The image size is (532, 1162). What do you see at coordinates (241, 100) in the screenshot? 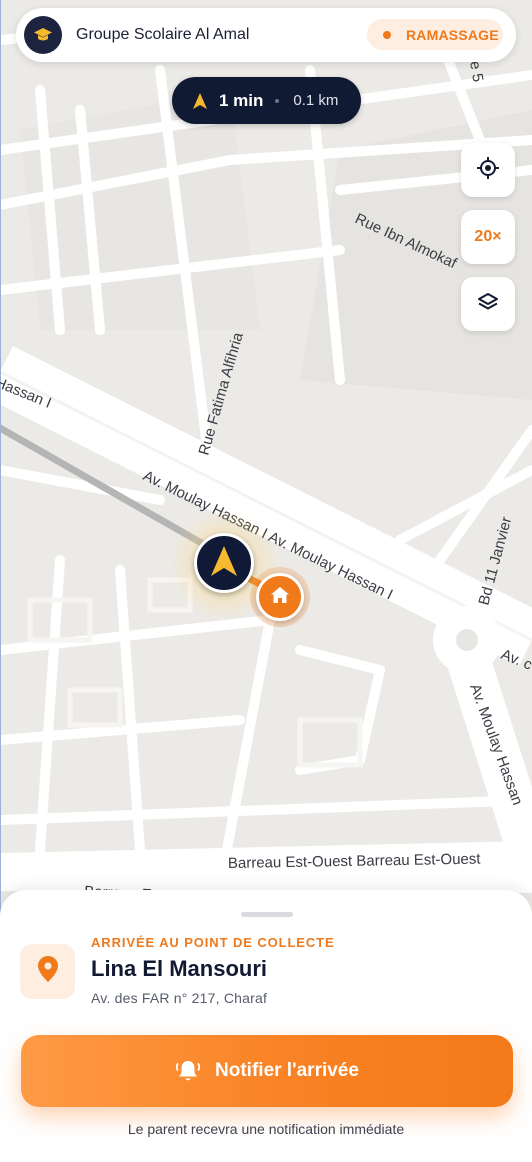
I see `eta-time: 1 min` at bounding box center [241, 100].